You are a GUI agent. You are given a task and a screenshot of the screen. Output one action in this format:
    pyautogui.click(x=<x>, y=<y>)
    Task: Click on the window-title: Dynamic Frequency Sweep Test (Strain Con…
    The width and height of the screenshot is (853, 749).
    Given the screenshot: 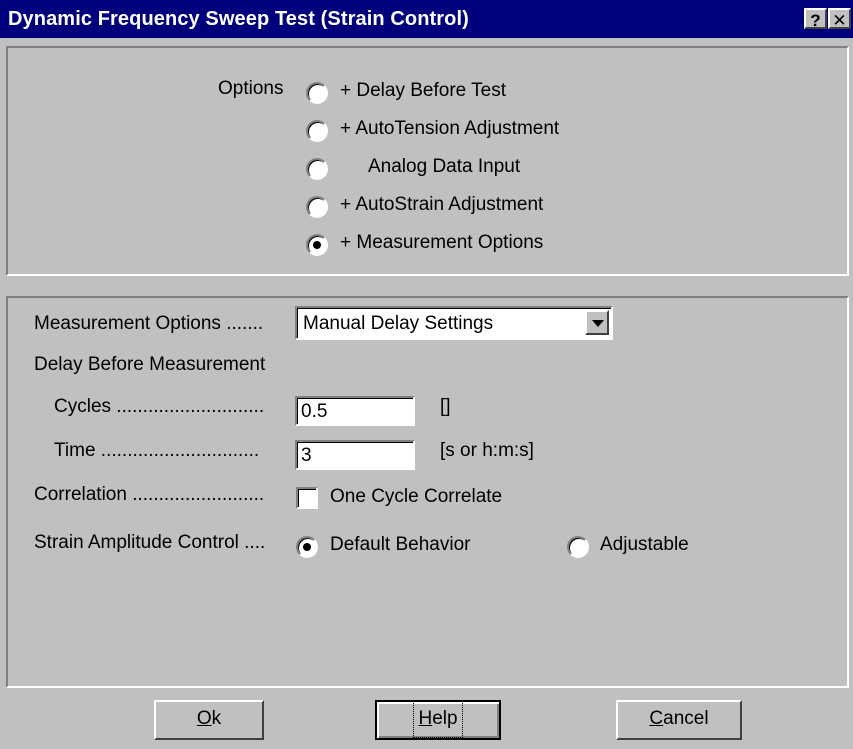 What is the action you would take?
    pyautogui.click(x=238, y=19)
    